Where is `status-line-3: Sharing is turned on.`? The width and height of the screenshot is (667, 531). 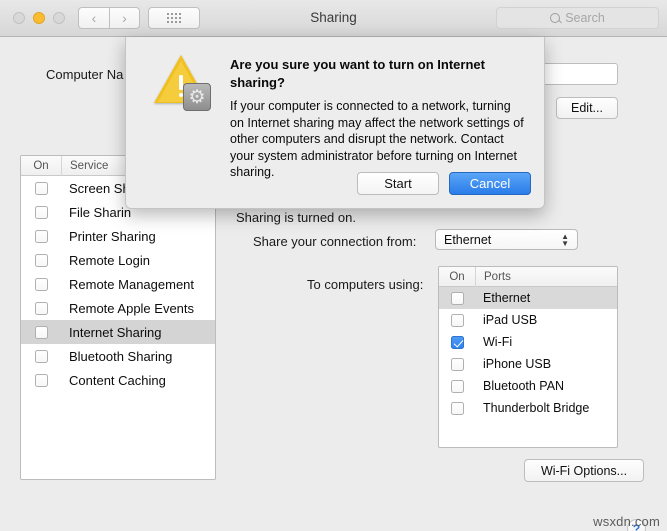
status-line-3: Sharing is turned on. is located at coordinates (296, 217).